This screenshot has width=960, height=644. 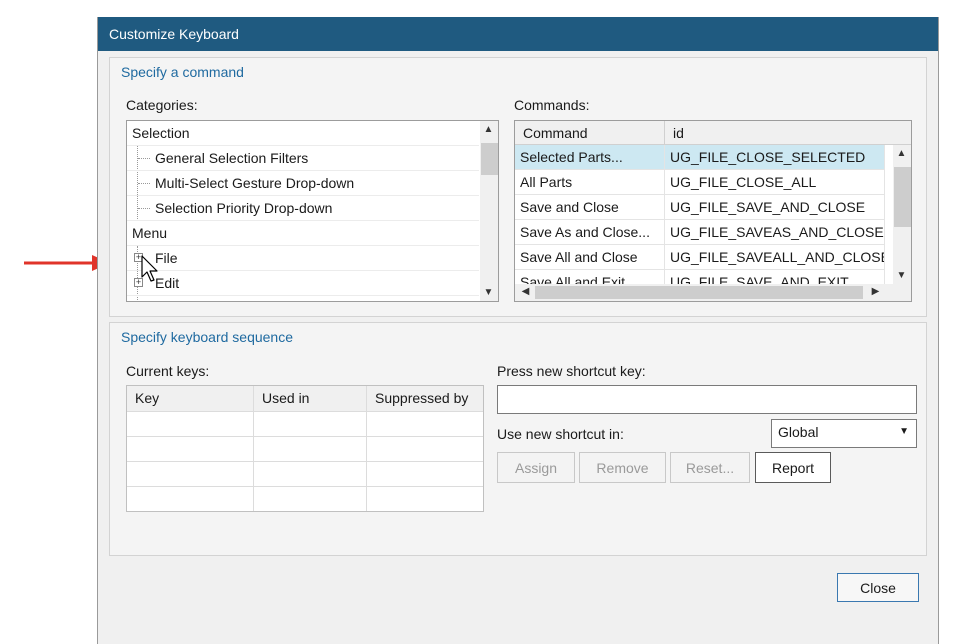 I want to click on use-shortcut-in-label: Use new shortcut in:, so click(x=560, y=434).